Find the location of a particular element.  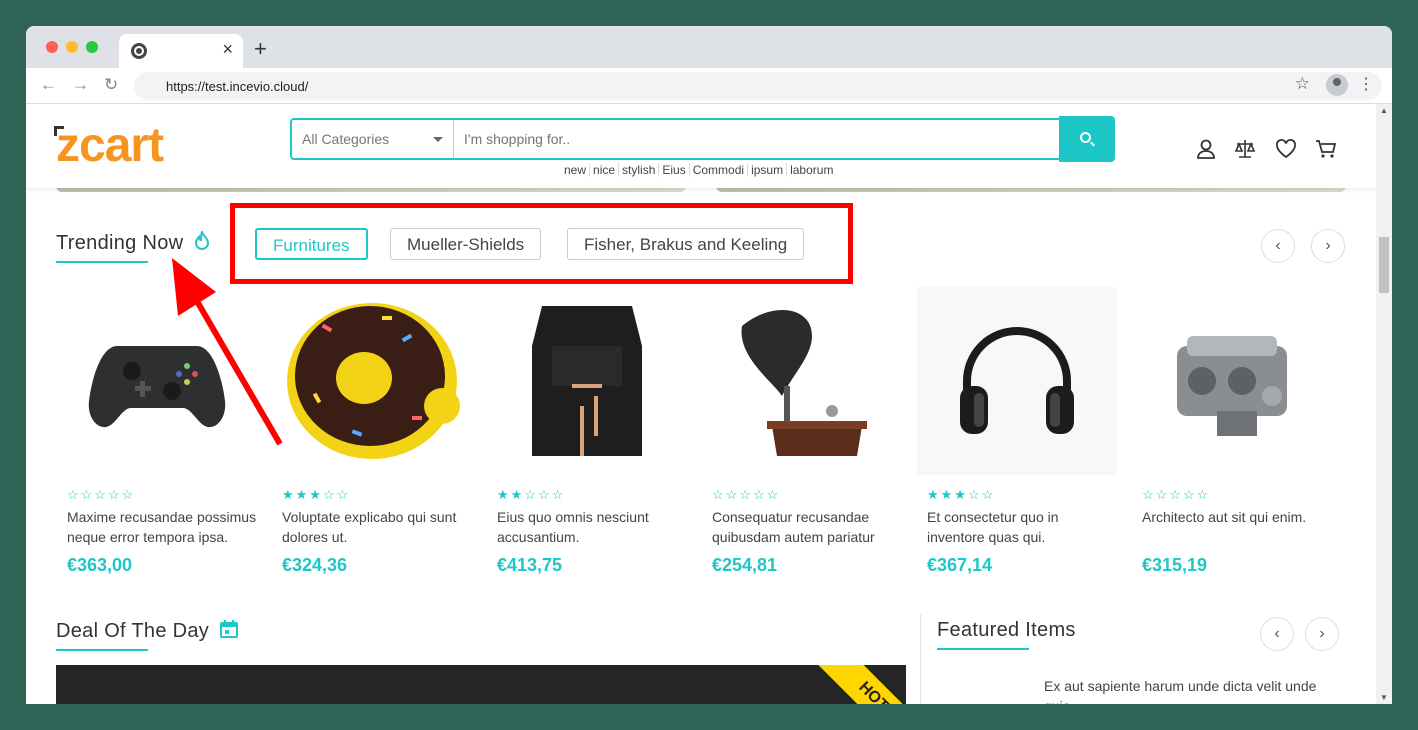

chrome-icon is located at coordinates (139, 51).